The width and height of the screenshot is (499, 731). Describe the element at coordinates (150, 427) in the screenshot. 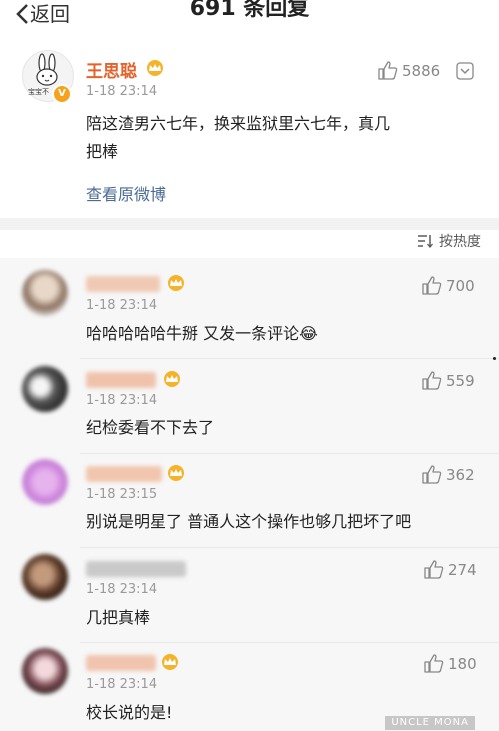

I see `comment-text: 纪检委看不下去了` at that location.